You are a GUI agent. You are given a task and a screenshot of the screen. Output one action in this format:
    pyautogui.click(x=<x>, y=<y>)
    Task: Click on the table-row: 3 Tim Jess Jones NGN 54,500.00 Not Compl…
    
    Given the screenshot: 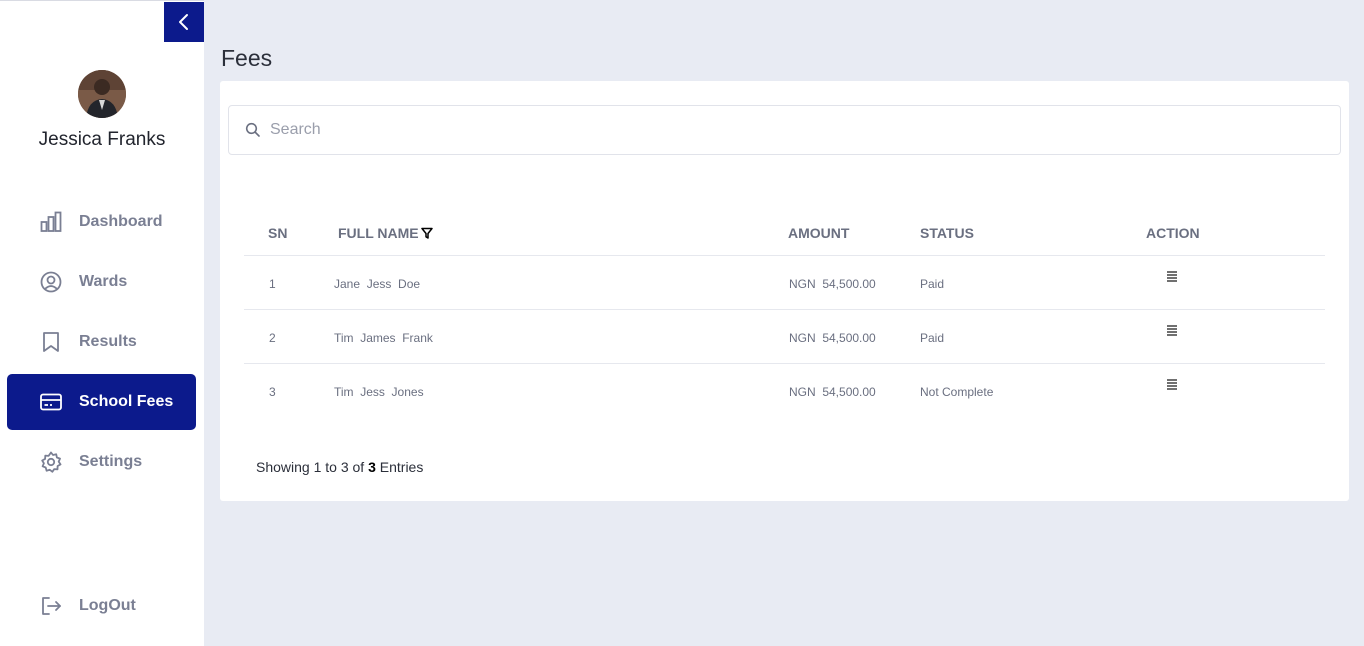 What is the action you would take?
    pyautogui.click(x=784, y=390)
    